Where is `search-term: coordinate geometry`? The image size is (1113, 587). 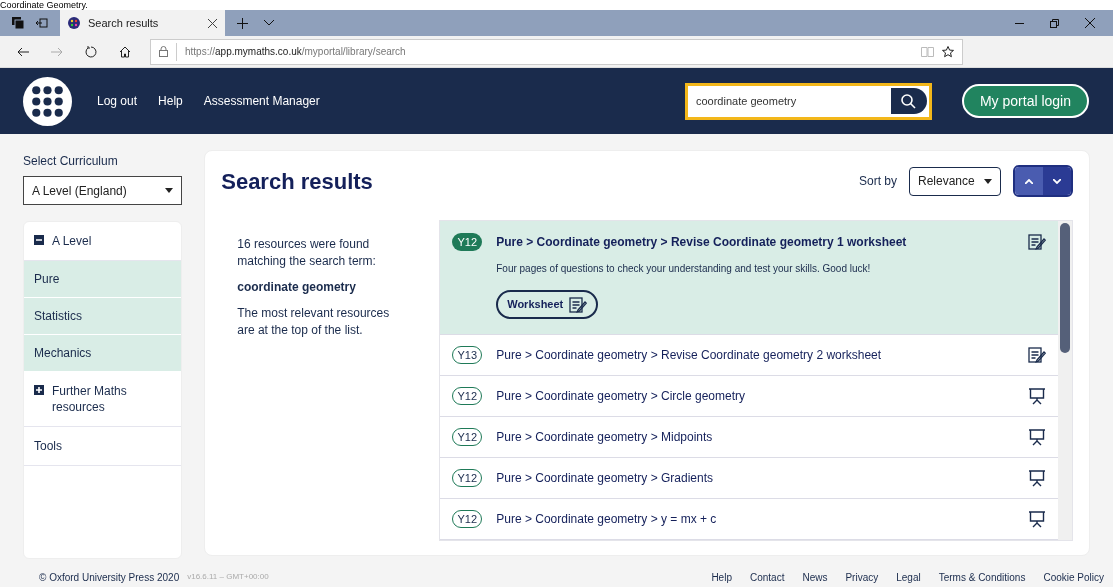 search-term: coordinate geometry is located at coordinates (297, 287).